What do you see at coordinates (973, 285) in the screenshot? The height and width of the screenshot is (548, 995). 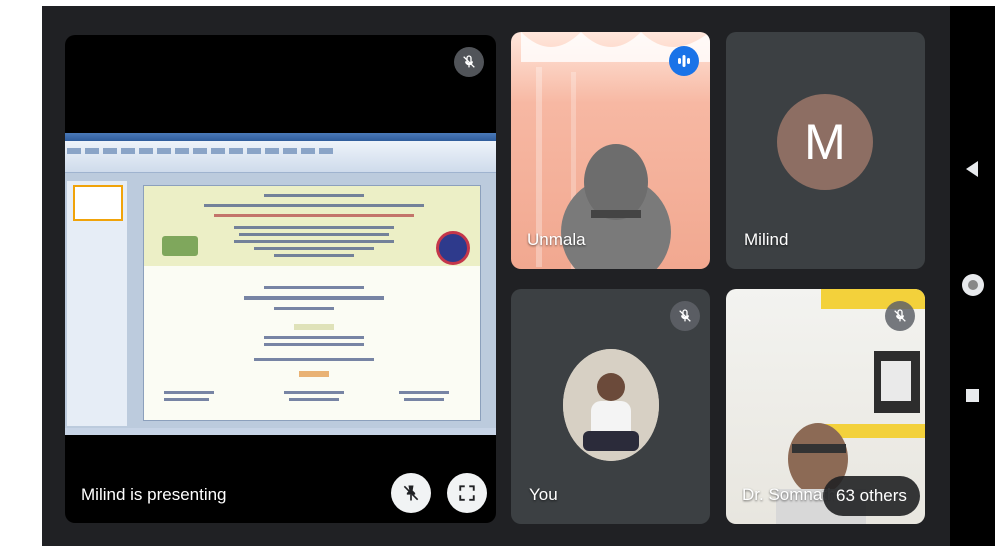 I see `home-icon` at bounding box center [973, 285].